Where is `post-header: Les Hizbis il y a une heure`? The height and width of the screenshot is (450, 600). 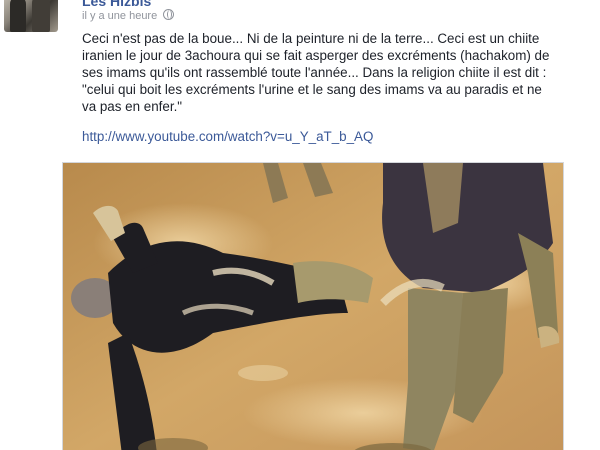 post-header: Les Hizbis il y a une heure is located at coordinates (300, 16).